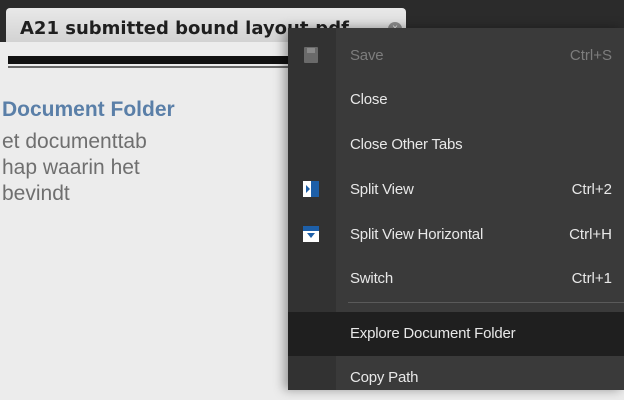 This screenshot has width=624, height=400. What do you see at coordinates (456, 100) in the screenshot?
I see `menu-item-close: Close` at bounding box center [456, 100].